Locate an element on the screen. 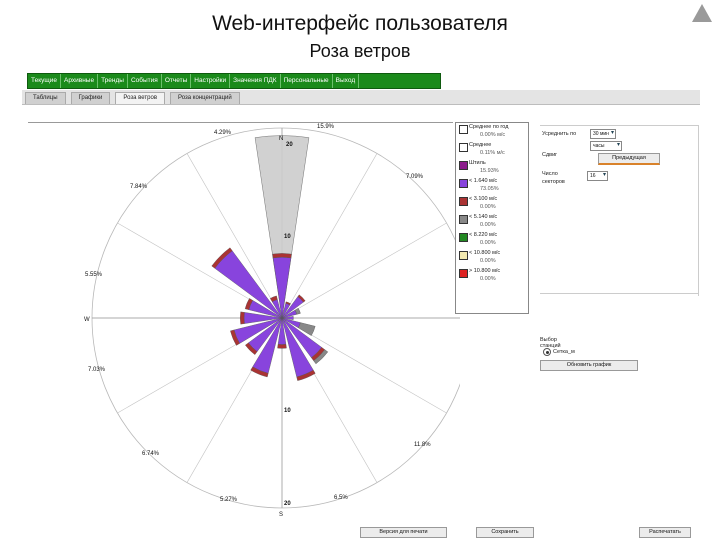 This screenshot has height=540, width=720. legend-percent: 15.93% is located at coordinates (489, 171).